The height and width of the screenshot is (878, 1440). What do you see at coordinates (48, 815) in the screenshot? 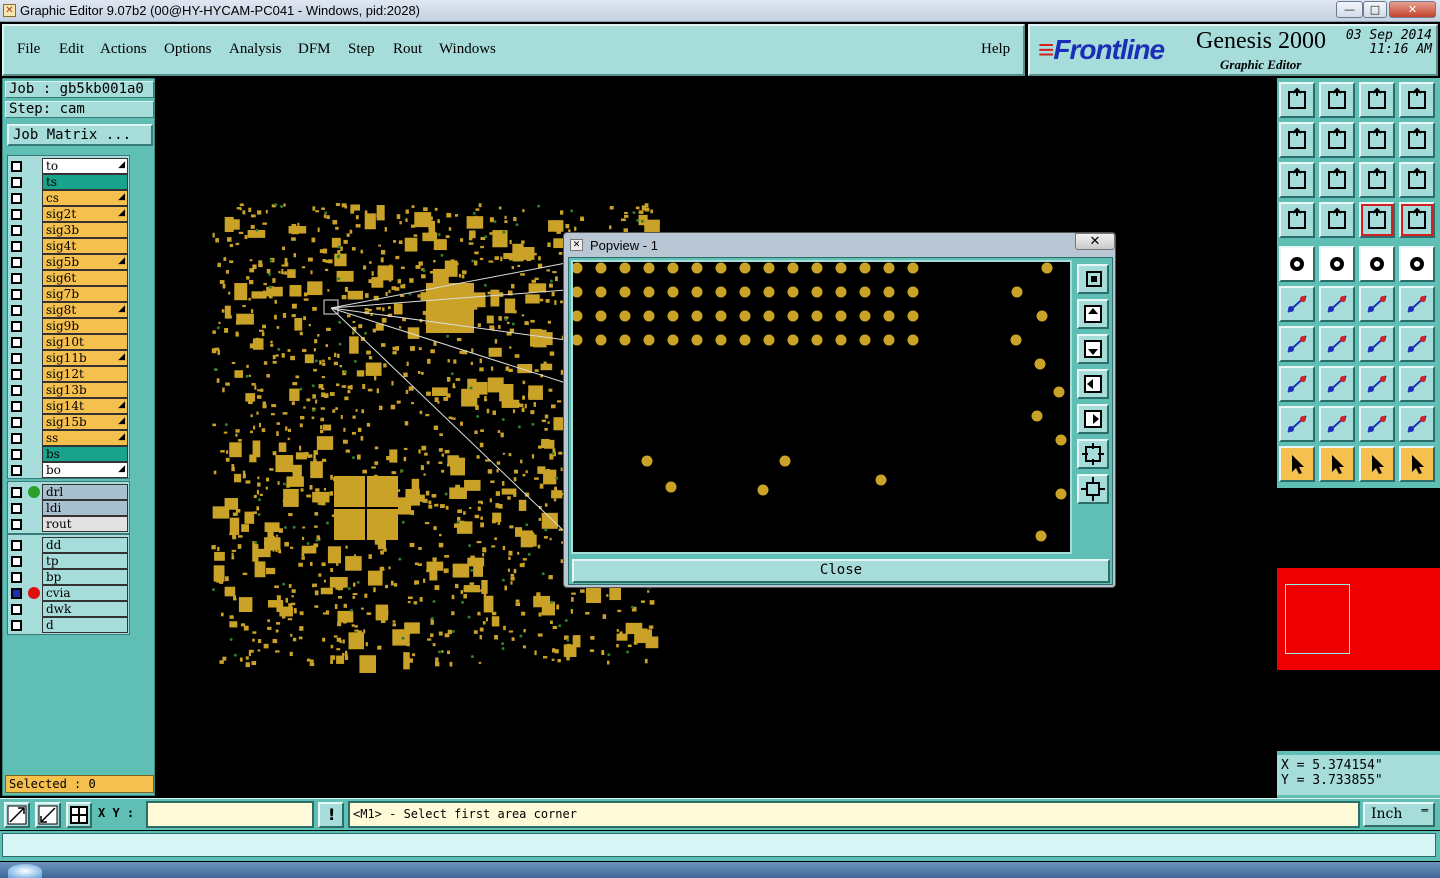
I see `measure-button` at bounding box center [48, 815].